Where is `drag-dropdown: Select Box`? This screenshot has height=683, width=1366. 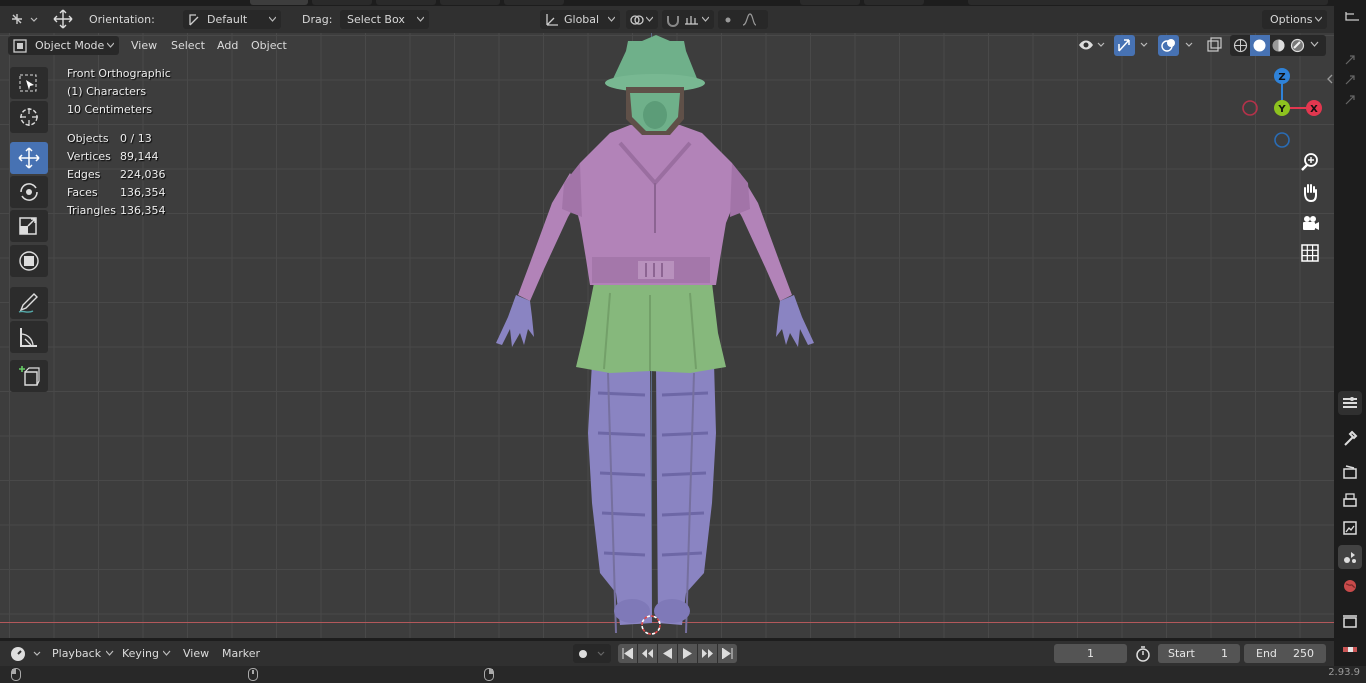 drag-dropdown: Select Box is located at coordinates (384, 19).